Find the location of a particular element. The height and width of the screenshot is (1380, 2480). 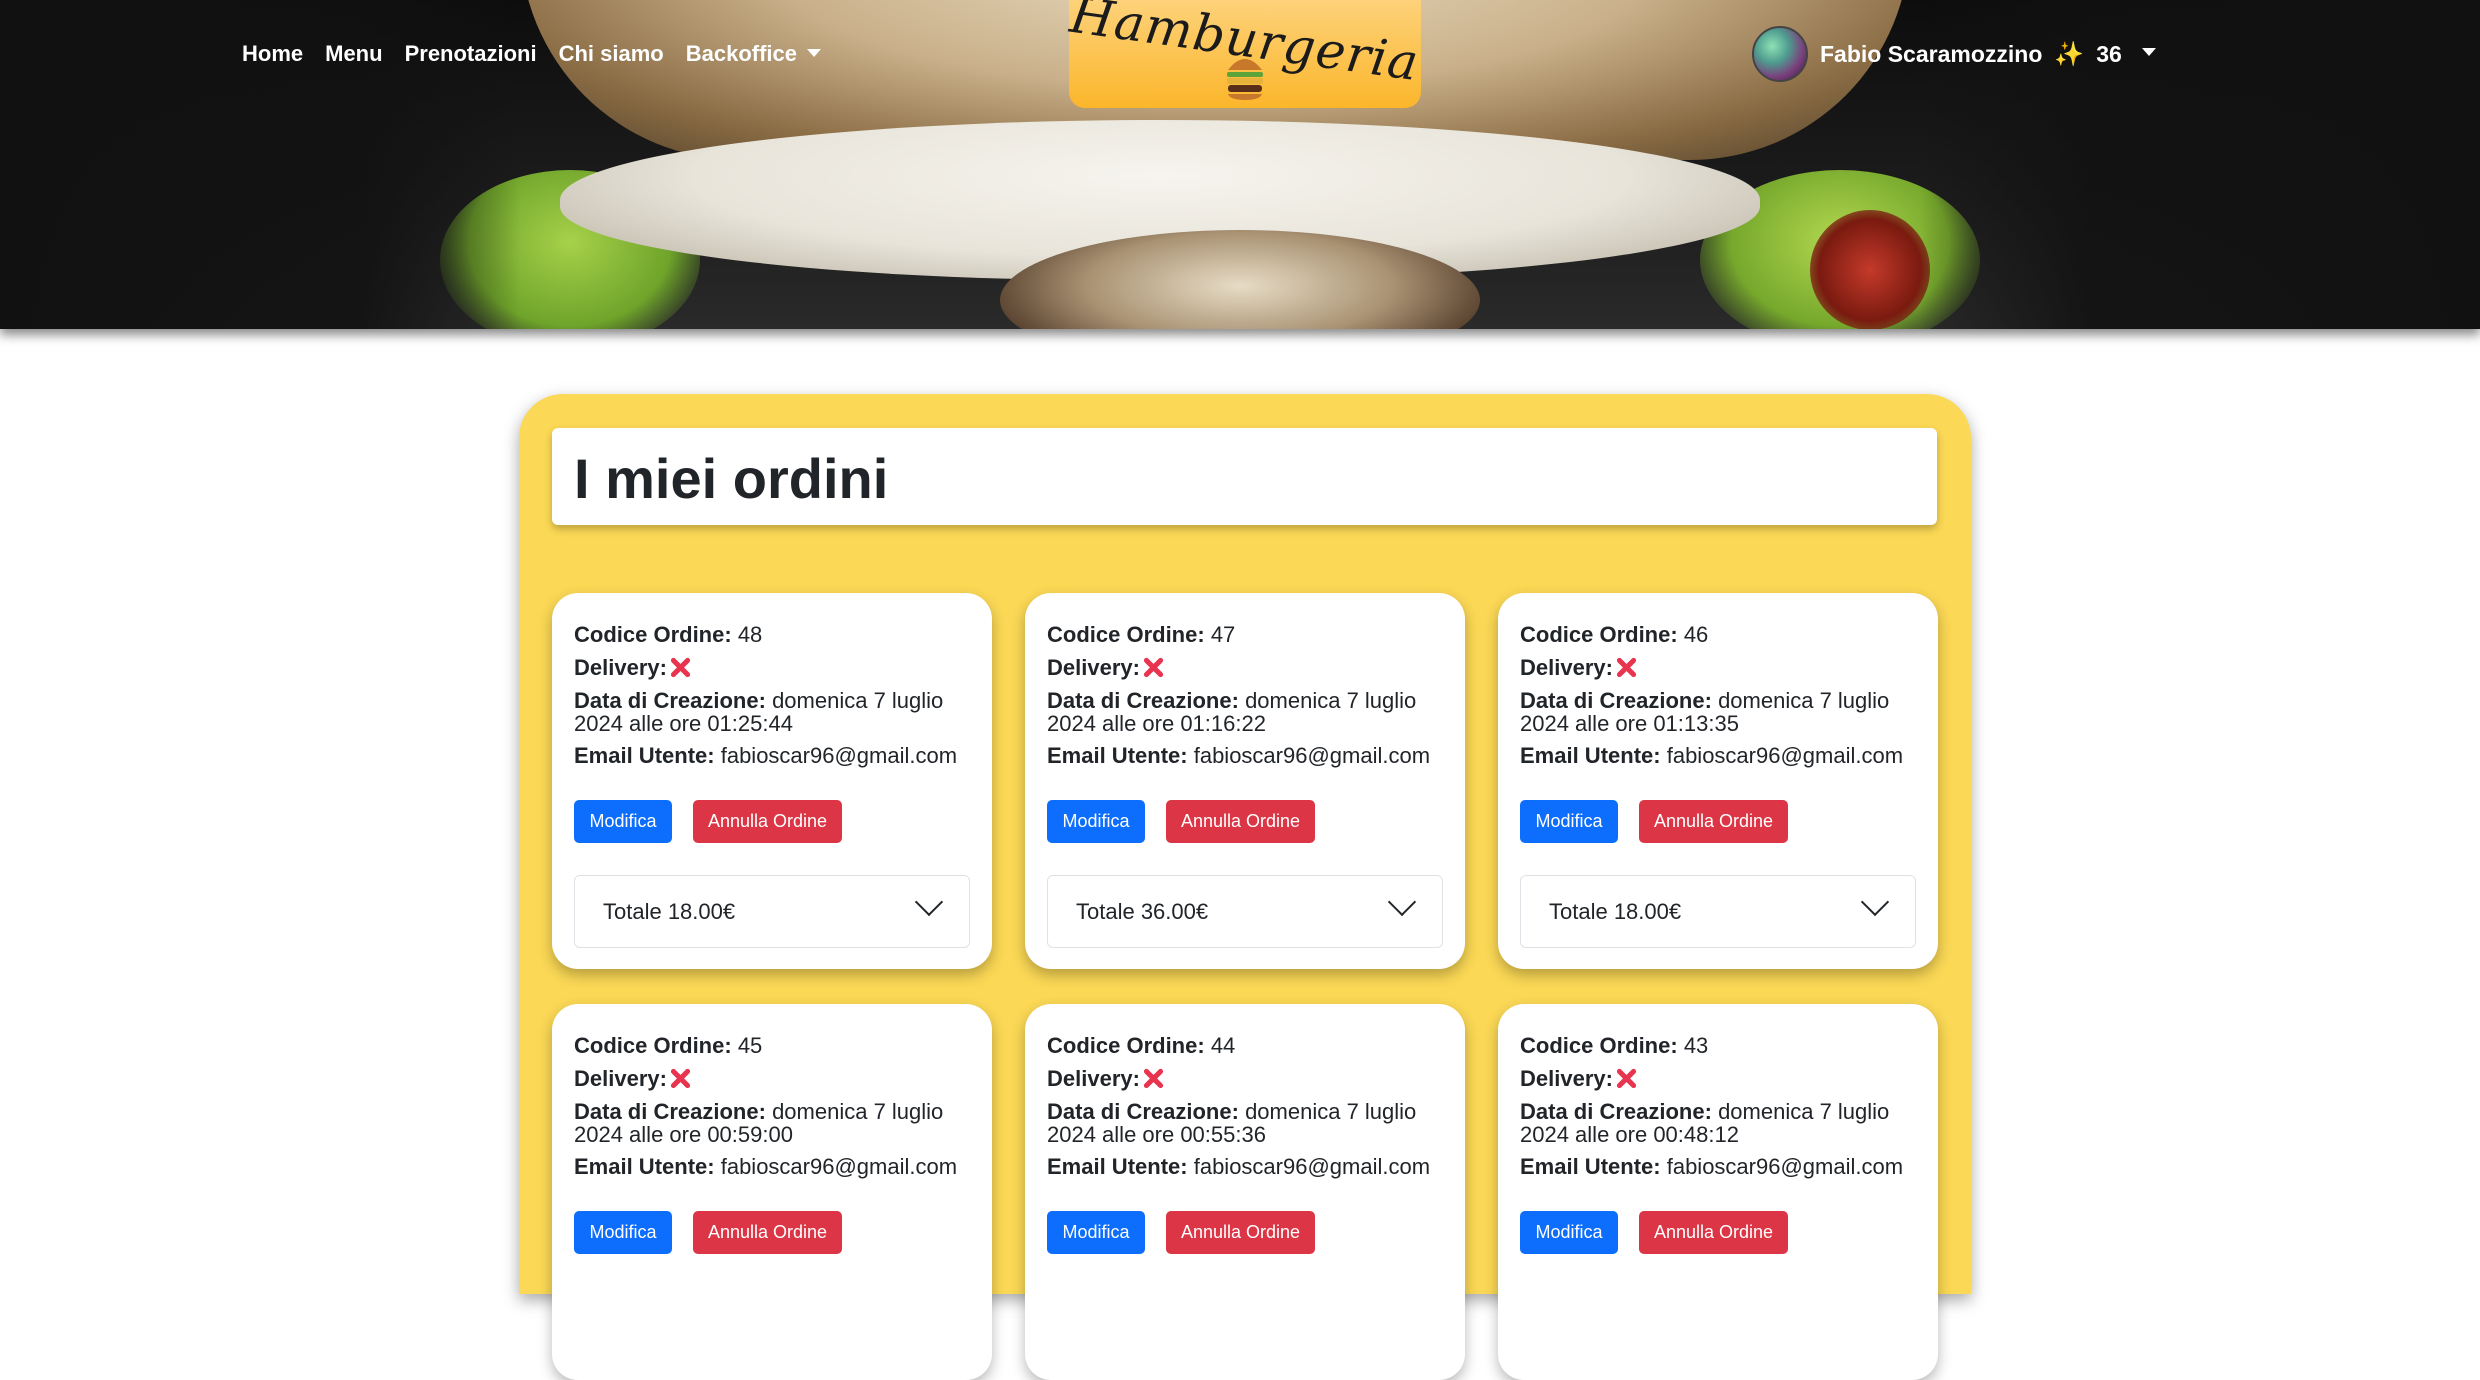

order-code: 44 is located at coordinates (1223, 1045).